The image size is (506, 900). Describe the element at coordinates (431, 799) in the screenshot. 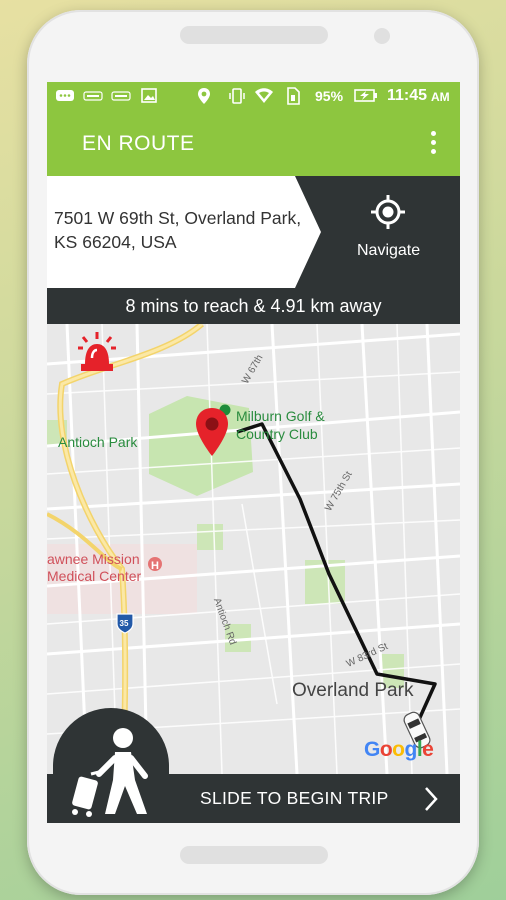

I see `chevron-right-icon` at that location.